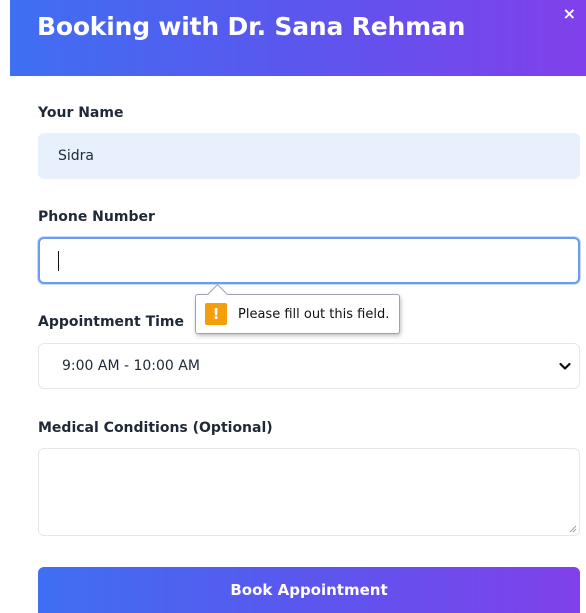  Describe the element at coordinates (96, 217) in the screenshot. I see `phone-label: Phone Number` at that location.